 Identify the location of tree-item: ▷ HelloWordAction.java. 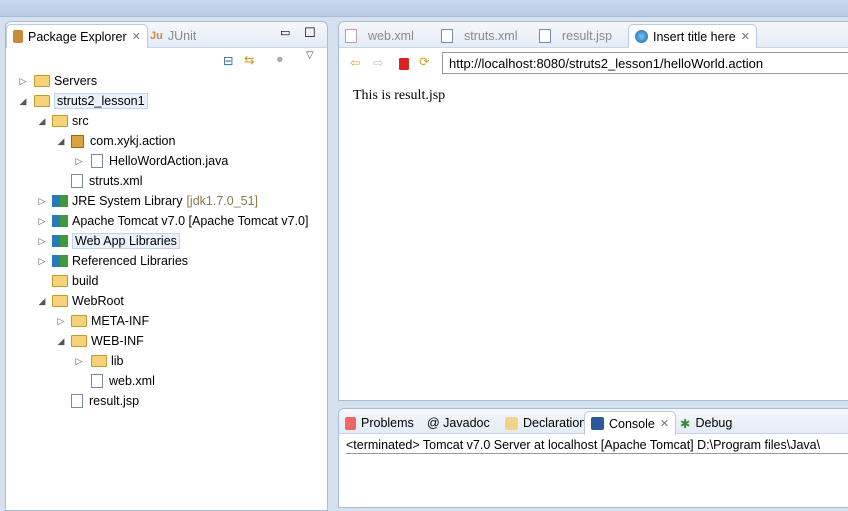
(166, 161).